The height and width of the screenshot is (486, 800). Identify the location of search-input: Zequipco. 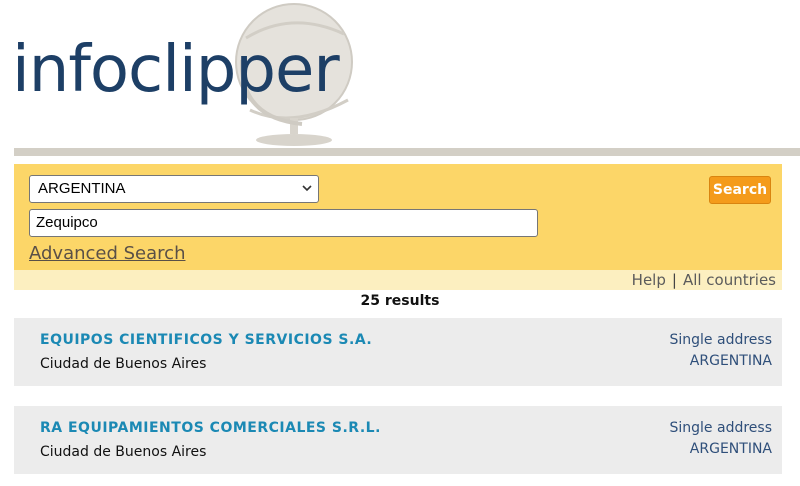
(283, 223).